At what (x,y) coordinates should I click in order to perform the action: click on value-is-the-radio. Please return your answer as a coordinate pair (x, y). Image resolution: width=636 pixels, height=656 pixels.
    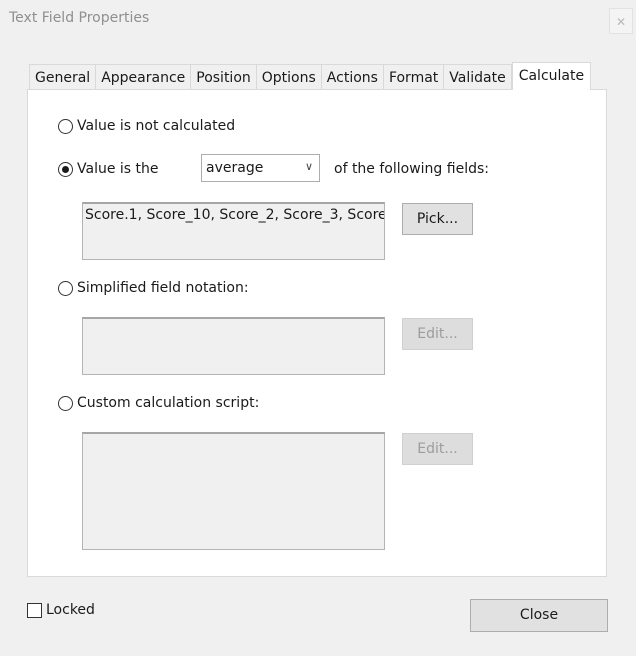
    Looking at the image, I should click on (65, 169).